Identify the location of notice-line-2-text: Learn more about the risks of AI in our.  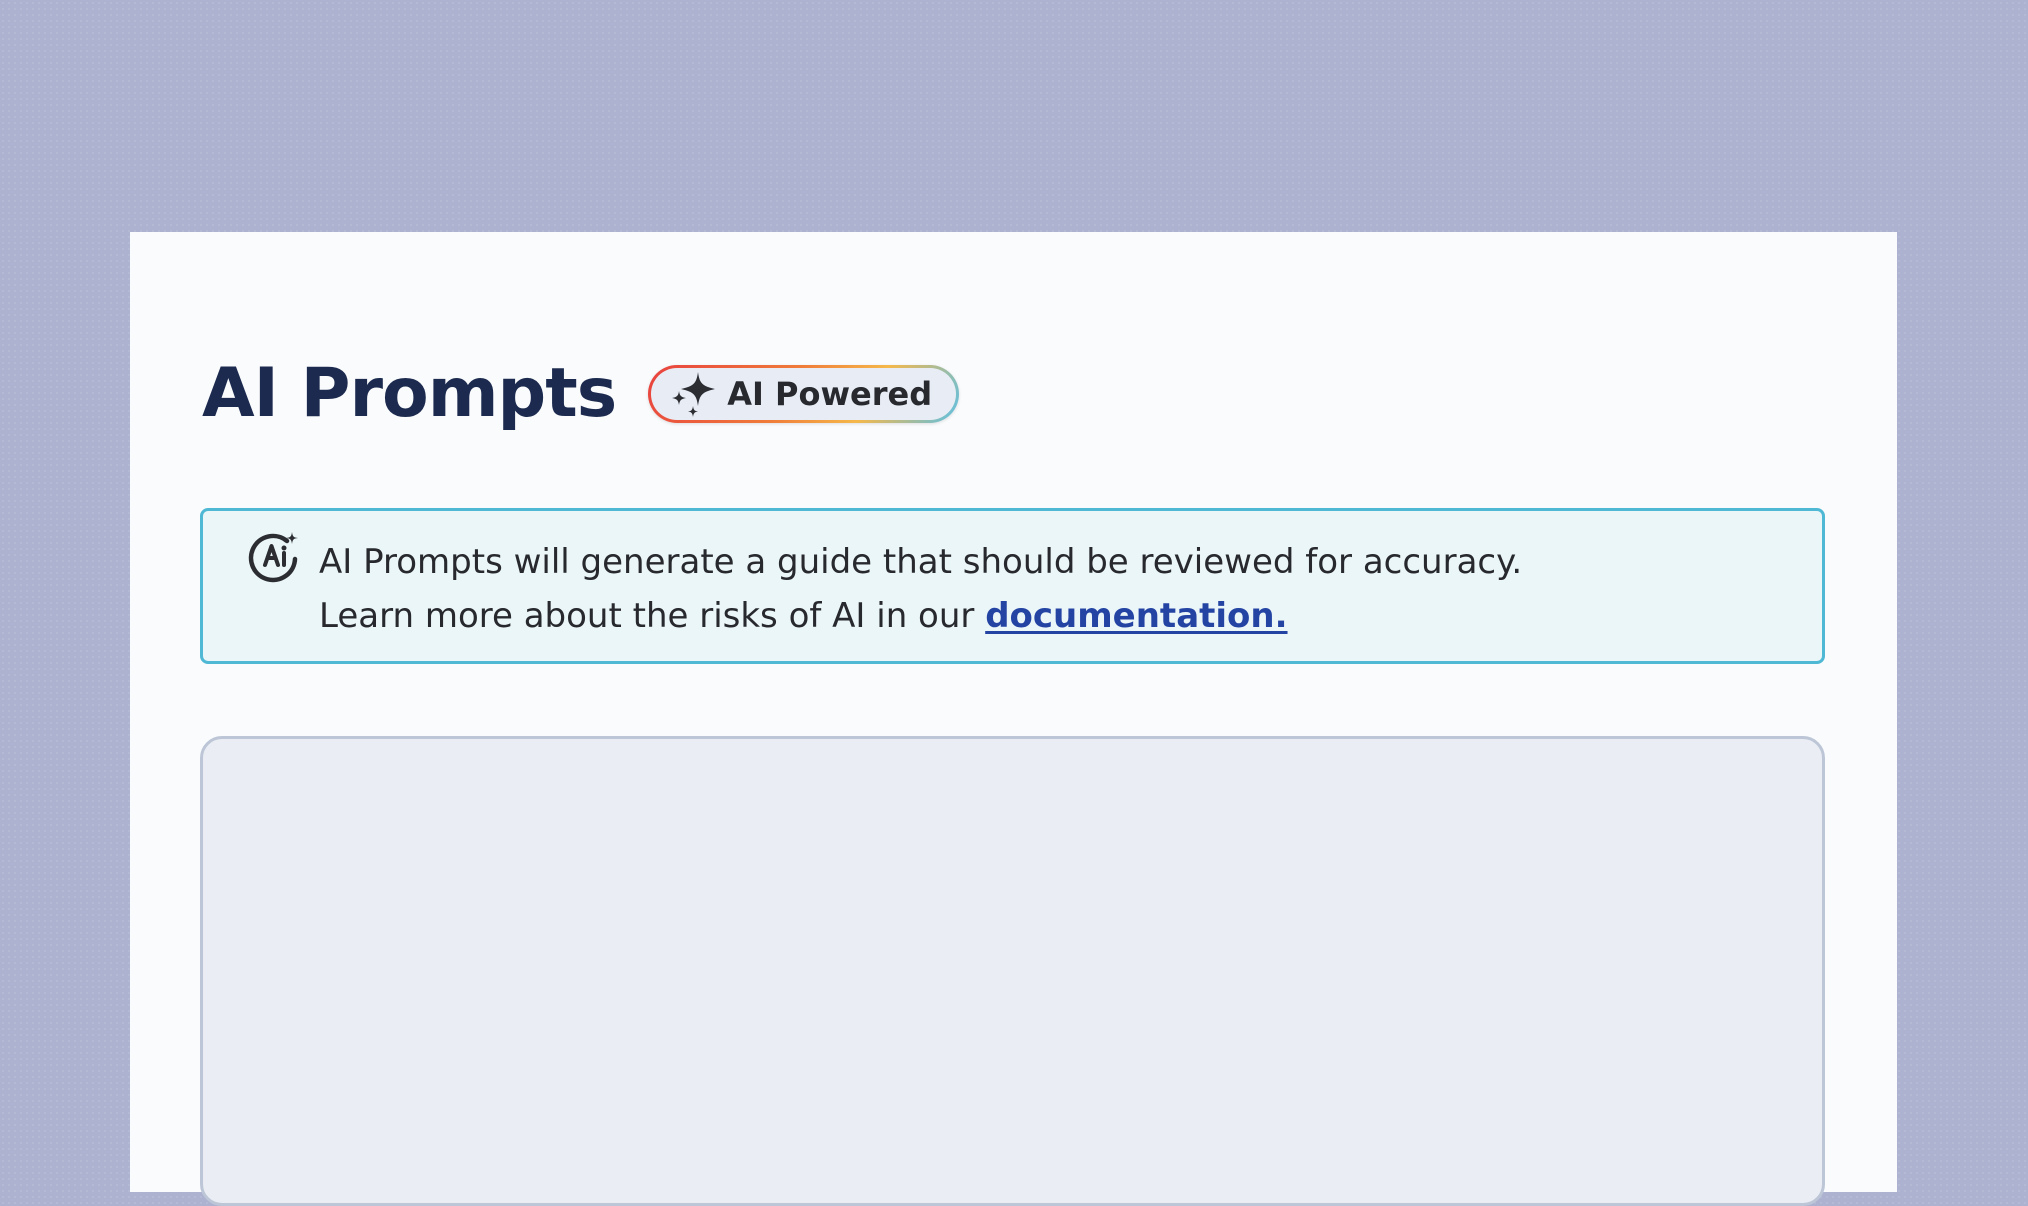
(652, 616).